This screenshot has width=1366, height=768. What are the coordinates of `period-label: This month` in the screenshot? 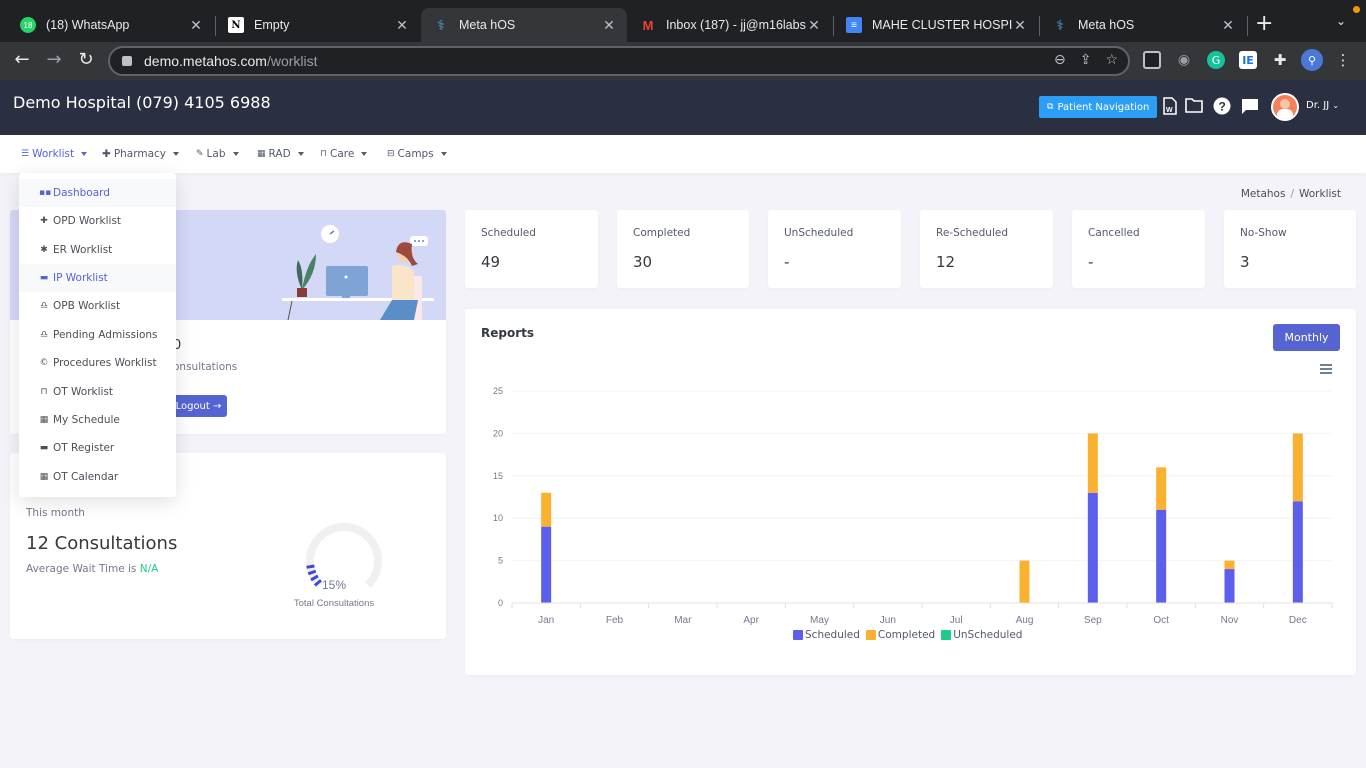 It's located at (55, 513).